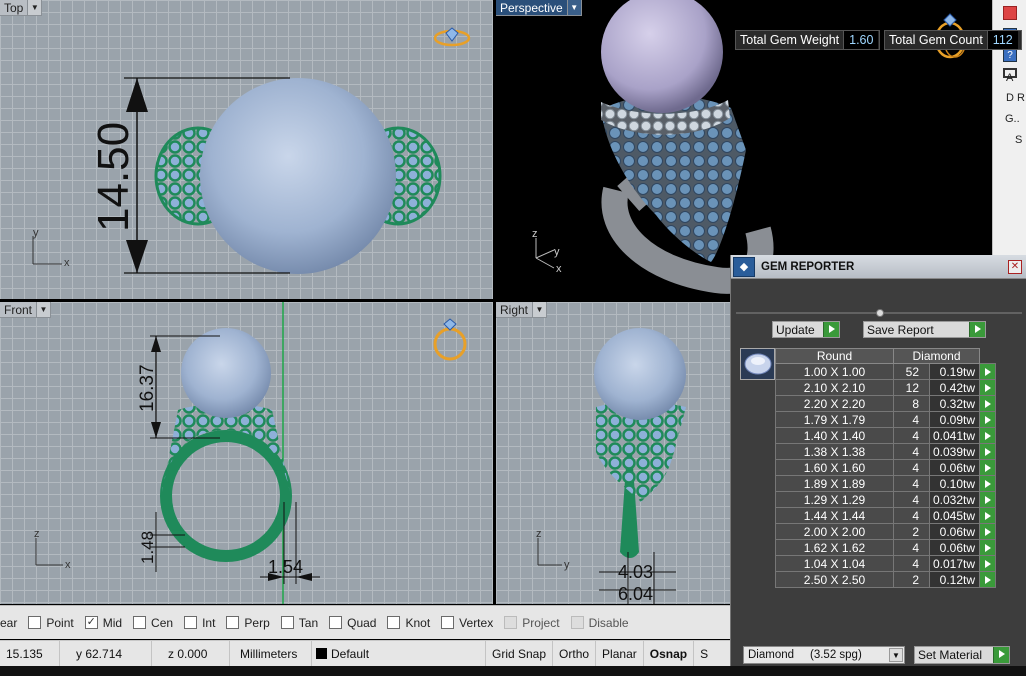  Describe the element at coordinates (954, 499) in the screenshot. I see `gem-weight: 0.032tw` at that location.